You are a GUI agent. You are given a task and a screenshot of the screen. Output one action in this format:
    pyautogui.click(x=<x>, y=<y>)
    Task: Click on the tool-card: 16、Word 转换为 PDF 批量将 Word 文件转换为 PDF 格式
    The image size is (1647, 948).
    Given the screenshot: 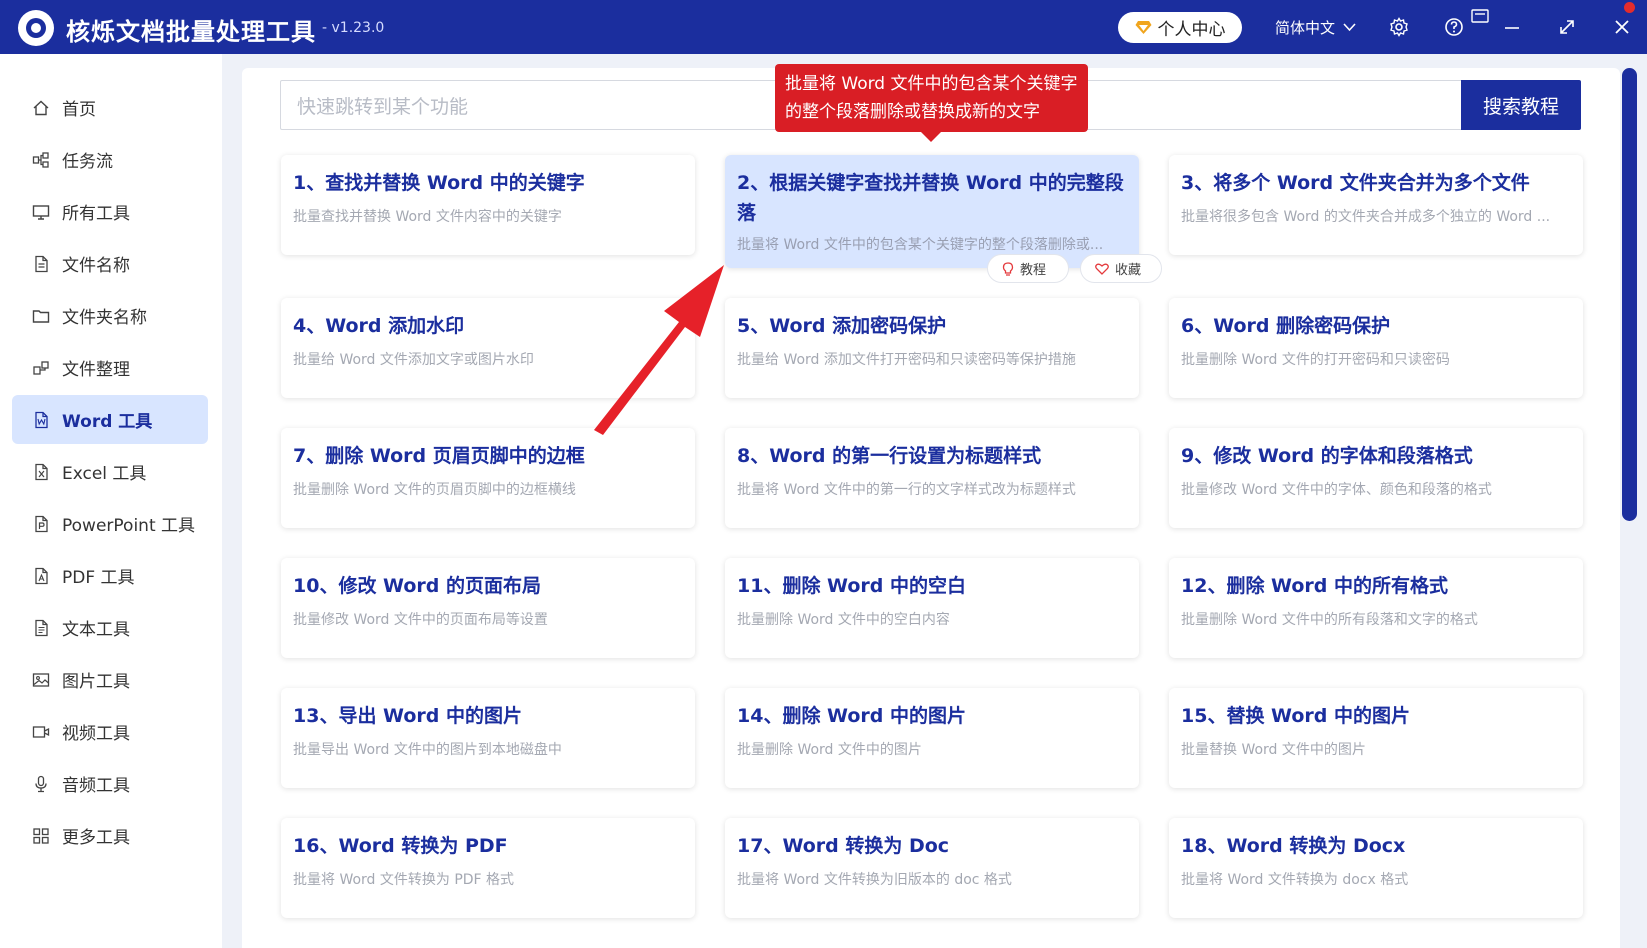 What is the action you would take?
    pyautogui.click(x=488, y=868)
    